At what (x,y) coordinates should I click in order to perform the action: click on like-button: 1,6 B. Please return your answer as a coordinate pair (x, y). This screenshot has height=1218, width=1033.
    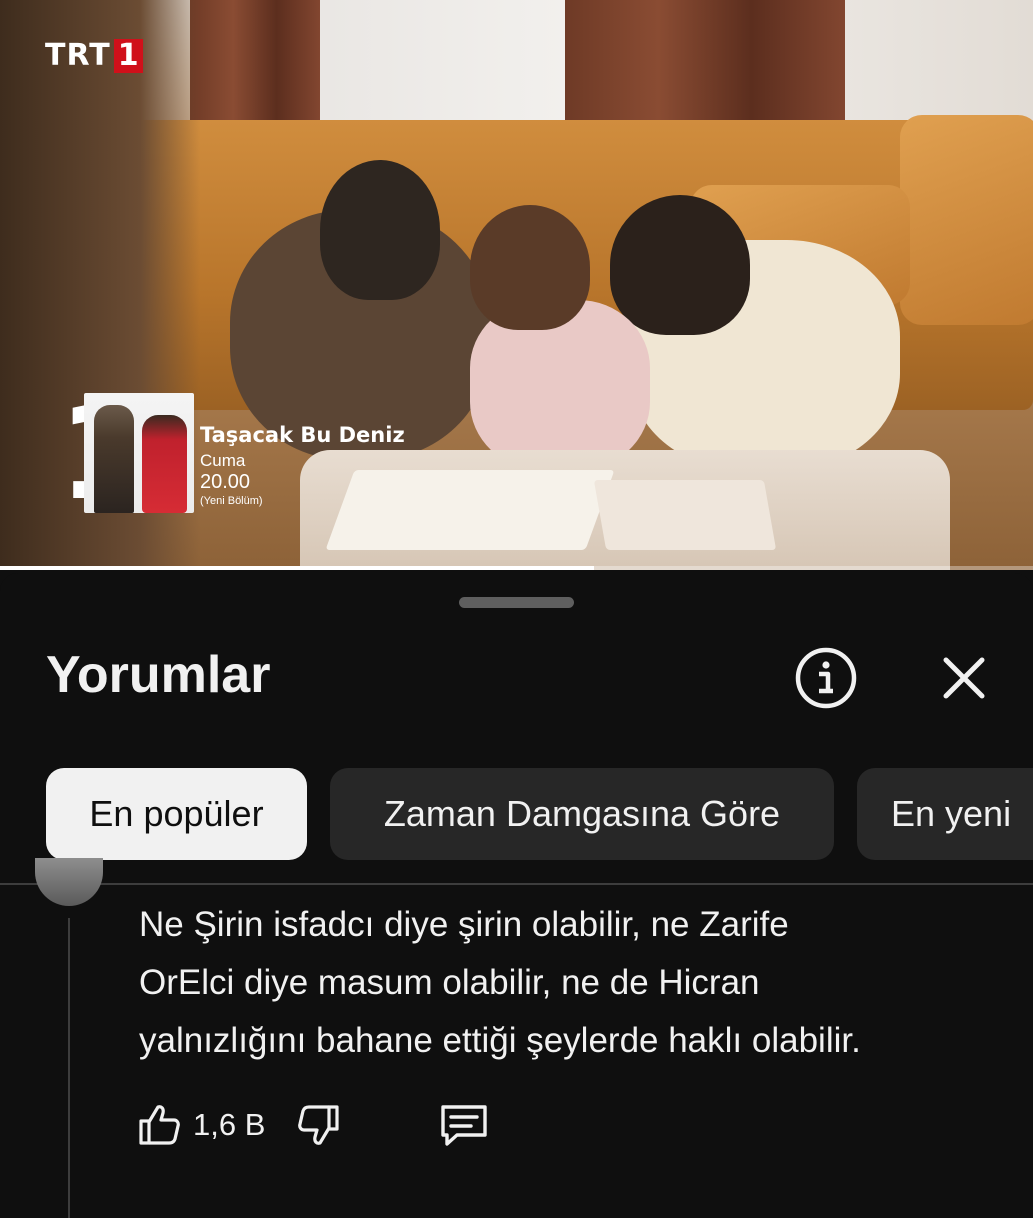
    Looking at the image, I should click on (200, 1125).